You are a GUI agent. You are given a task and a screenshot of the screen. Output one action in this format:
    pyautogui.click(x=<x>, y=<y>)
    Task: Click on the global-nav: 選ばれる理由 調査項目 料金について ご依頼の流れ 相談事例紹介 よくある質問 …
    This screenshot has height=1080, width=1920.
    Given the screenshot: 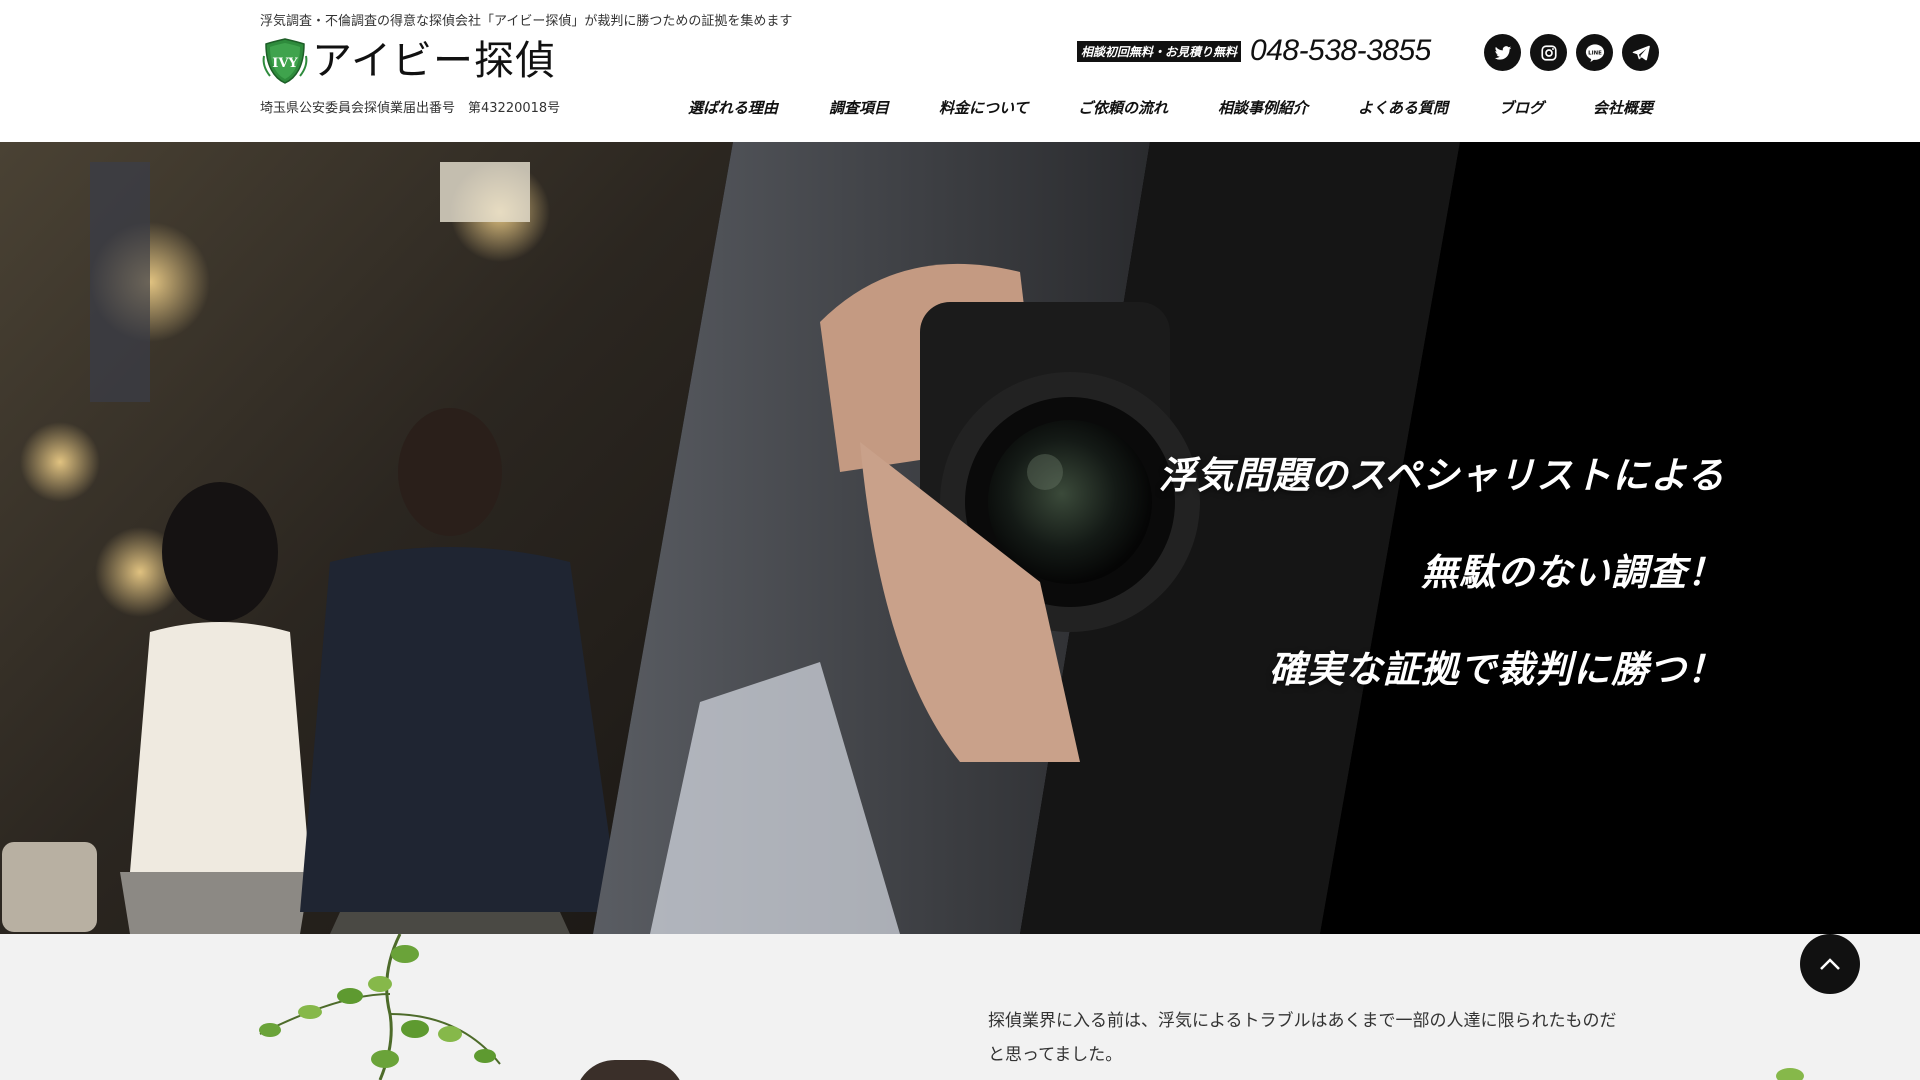 What is the action you would take?
    pyautogui.click(x=960, y=110)
    